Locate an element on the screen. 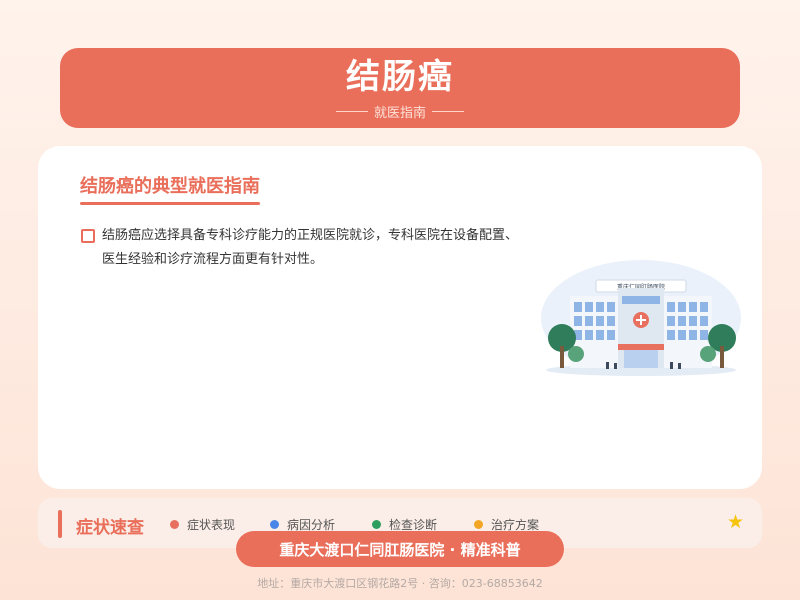 The width and height of the screenshot is (800, 600). hospital-illustration: 重庆仁同肛肠医院 is located at coordinates (641, 318).